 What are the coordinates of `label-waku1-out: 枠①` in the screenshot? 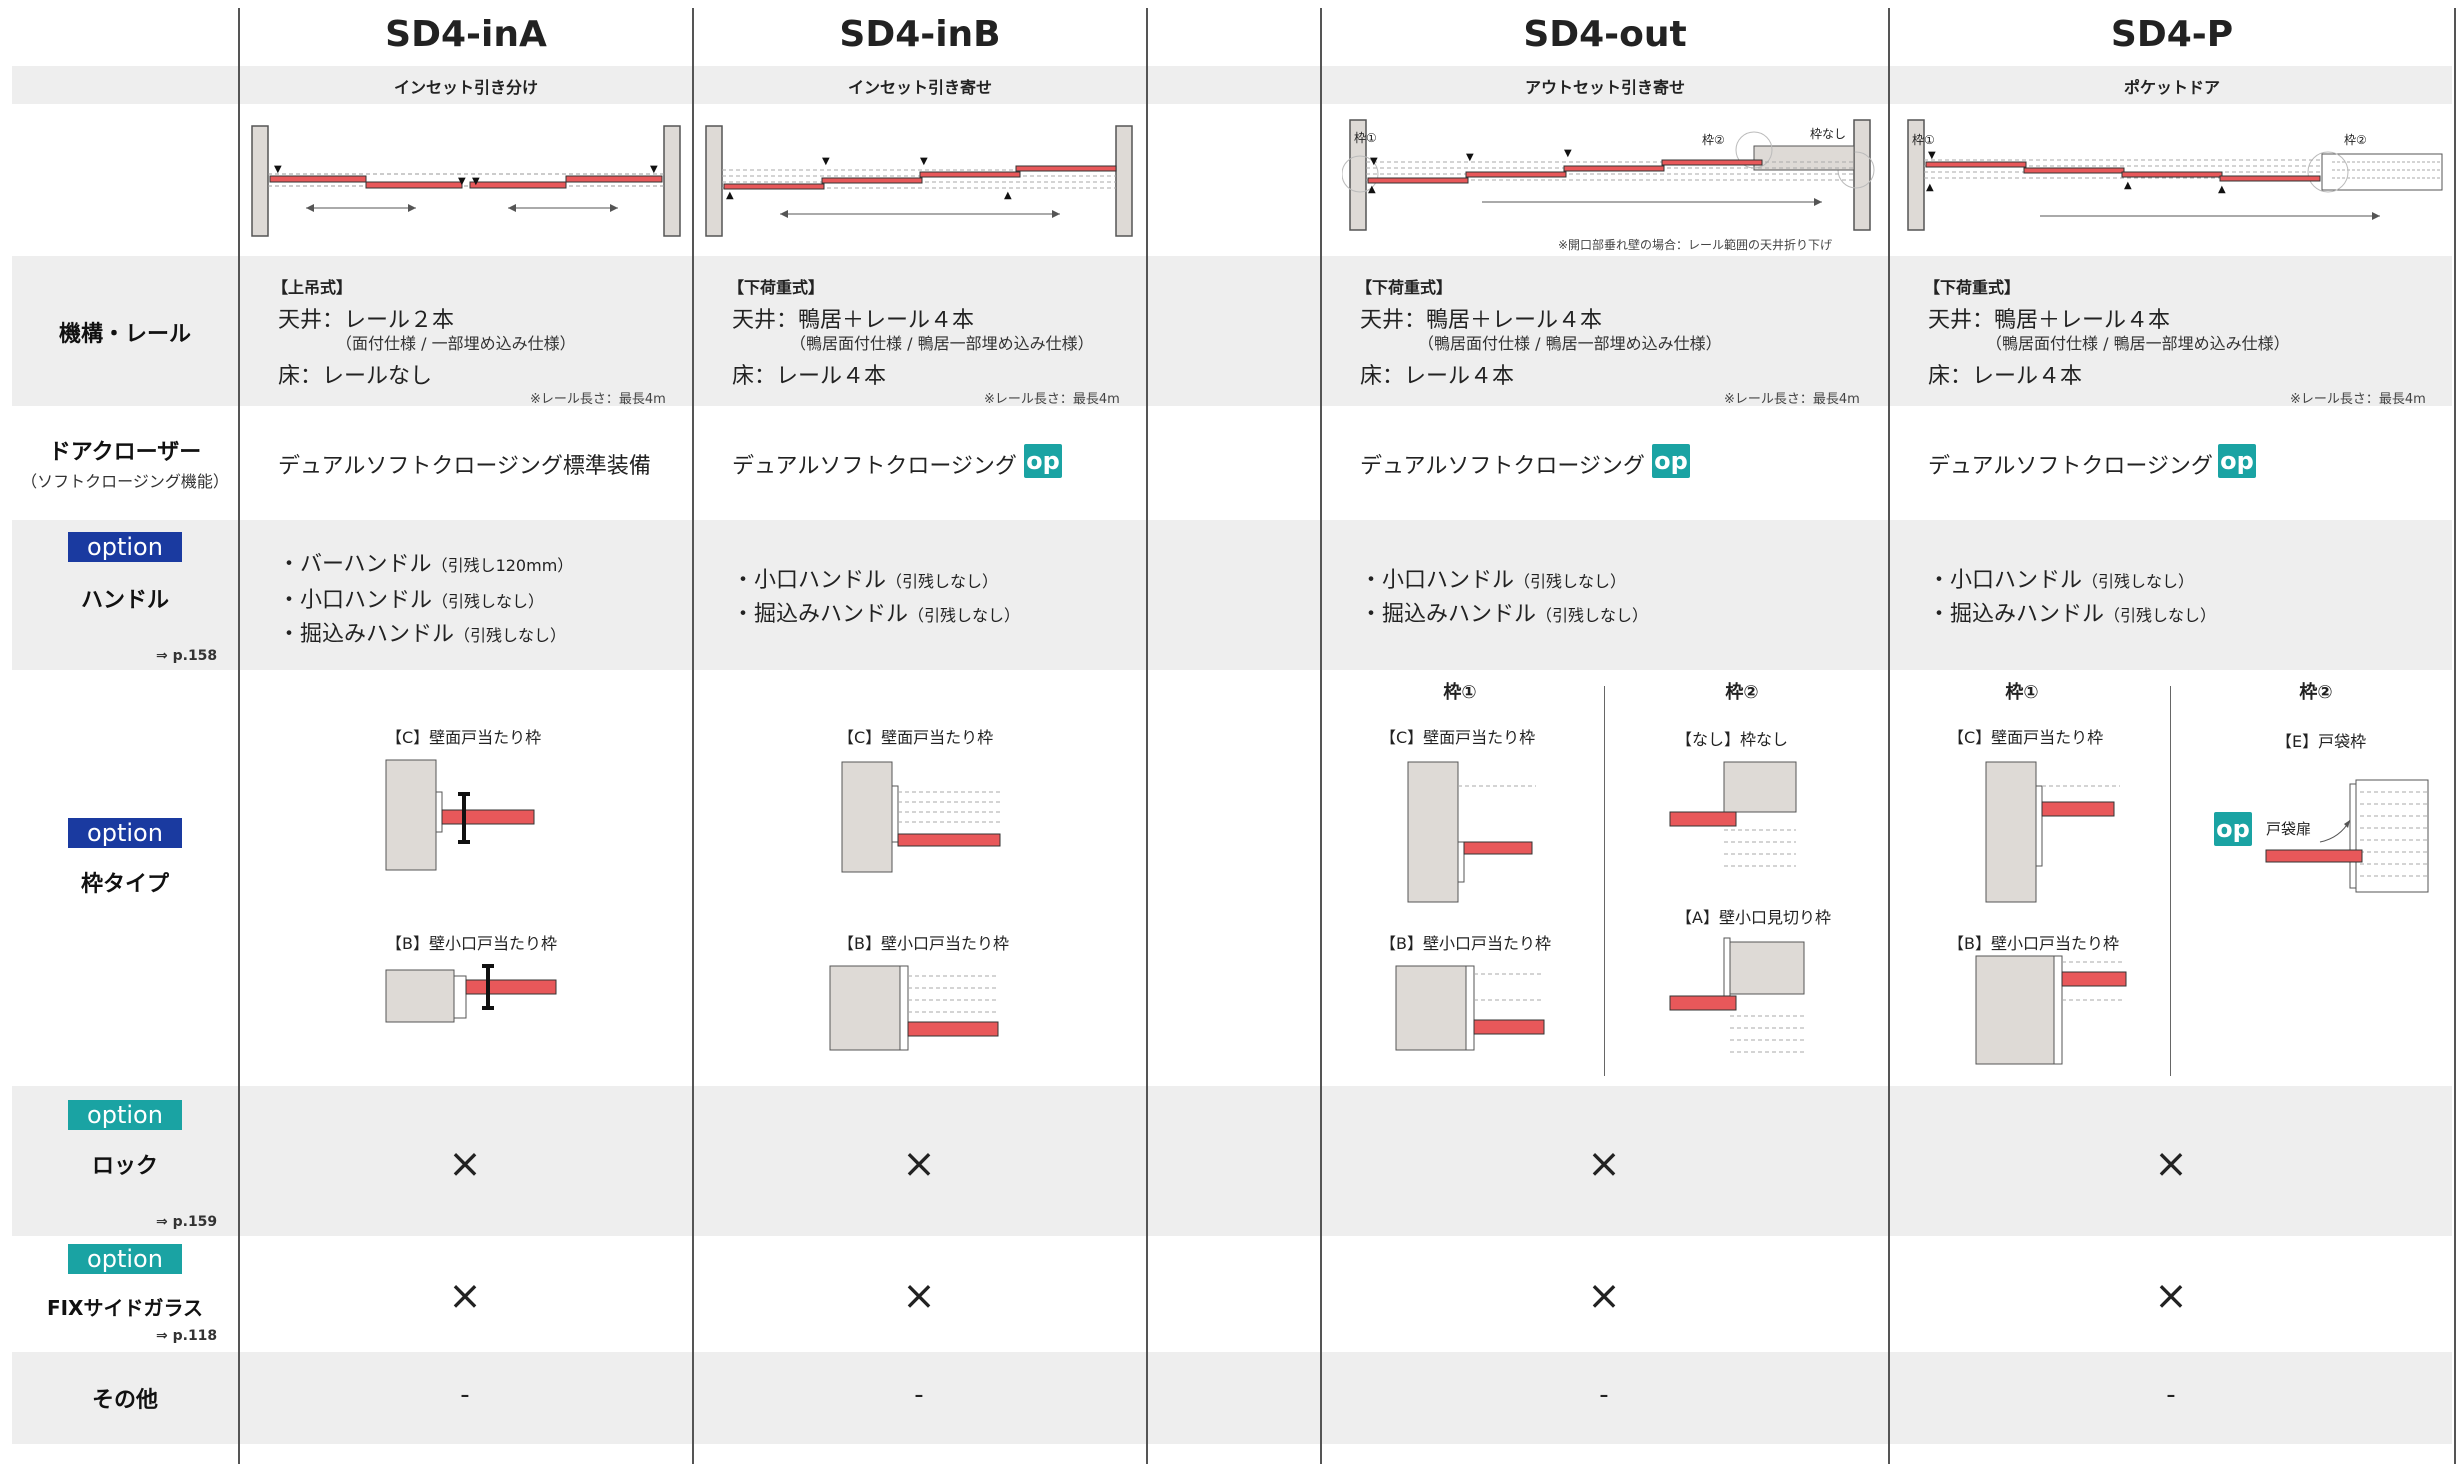 It's located at (1365, 138).